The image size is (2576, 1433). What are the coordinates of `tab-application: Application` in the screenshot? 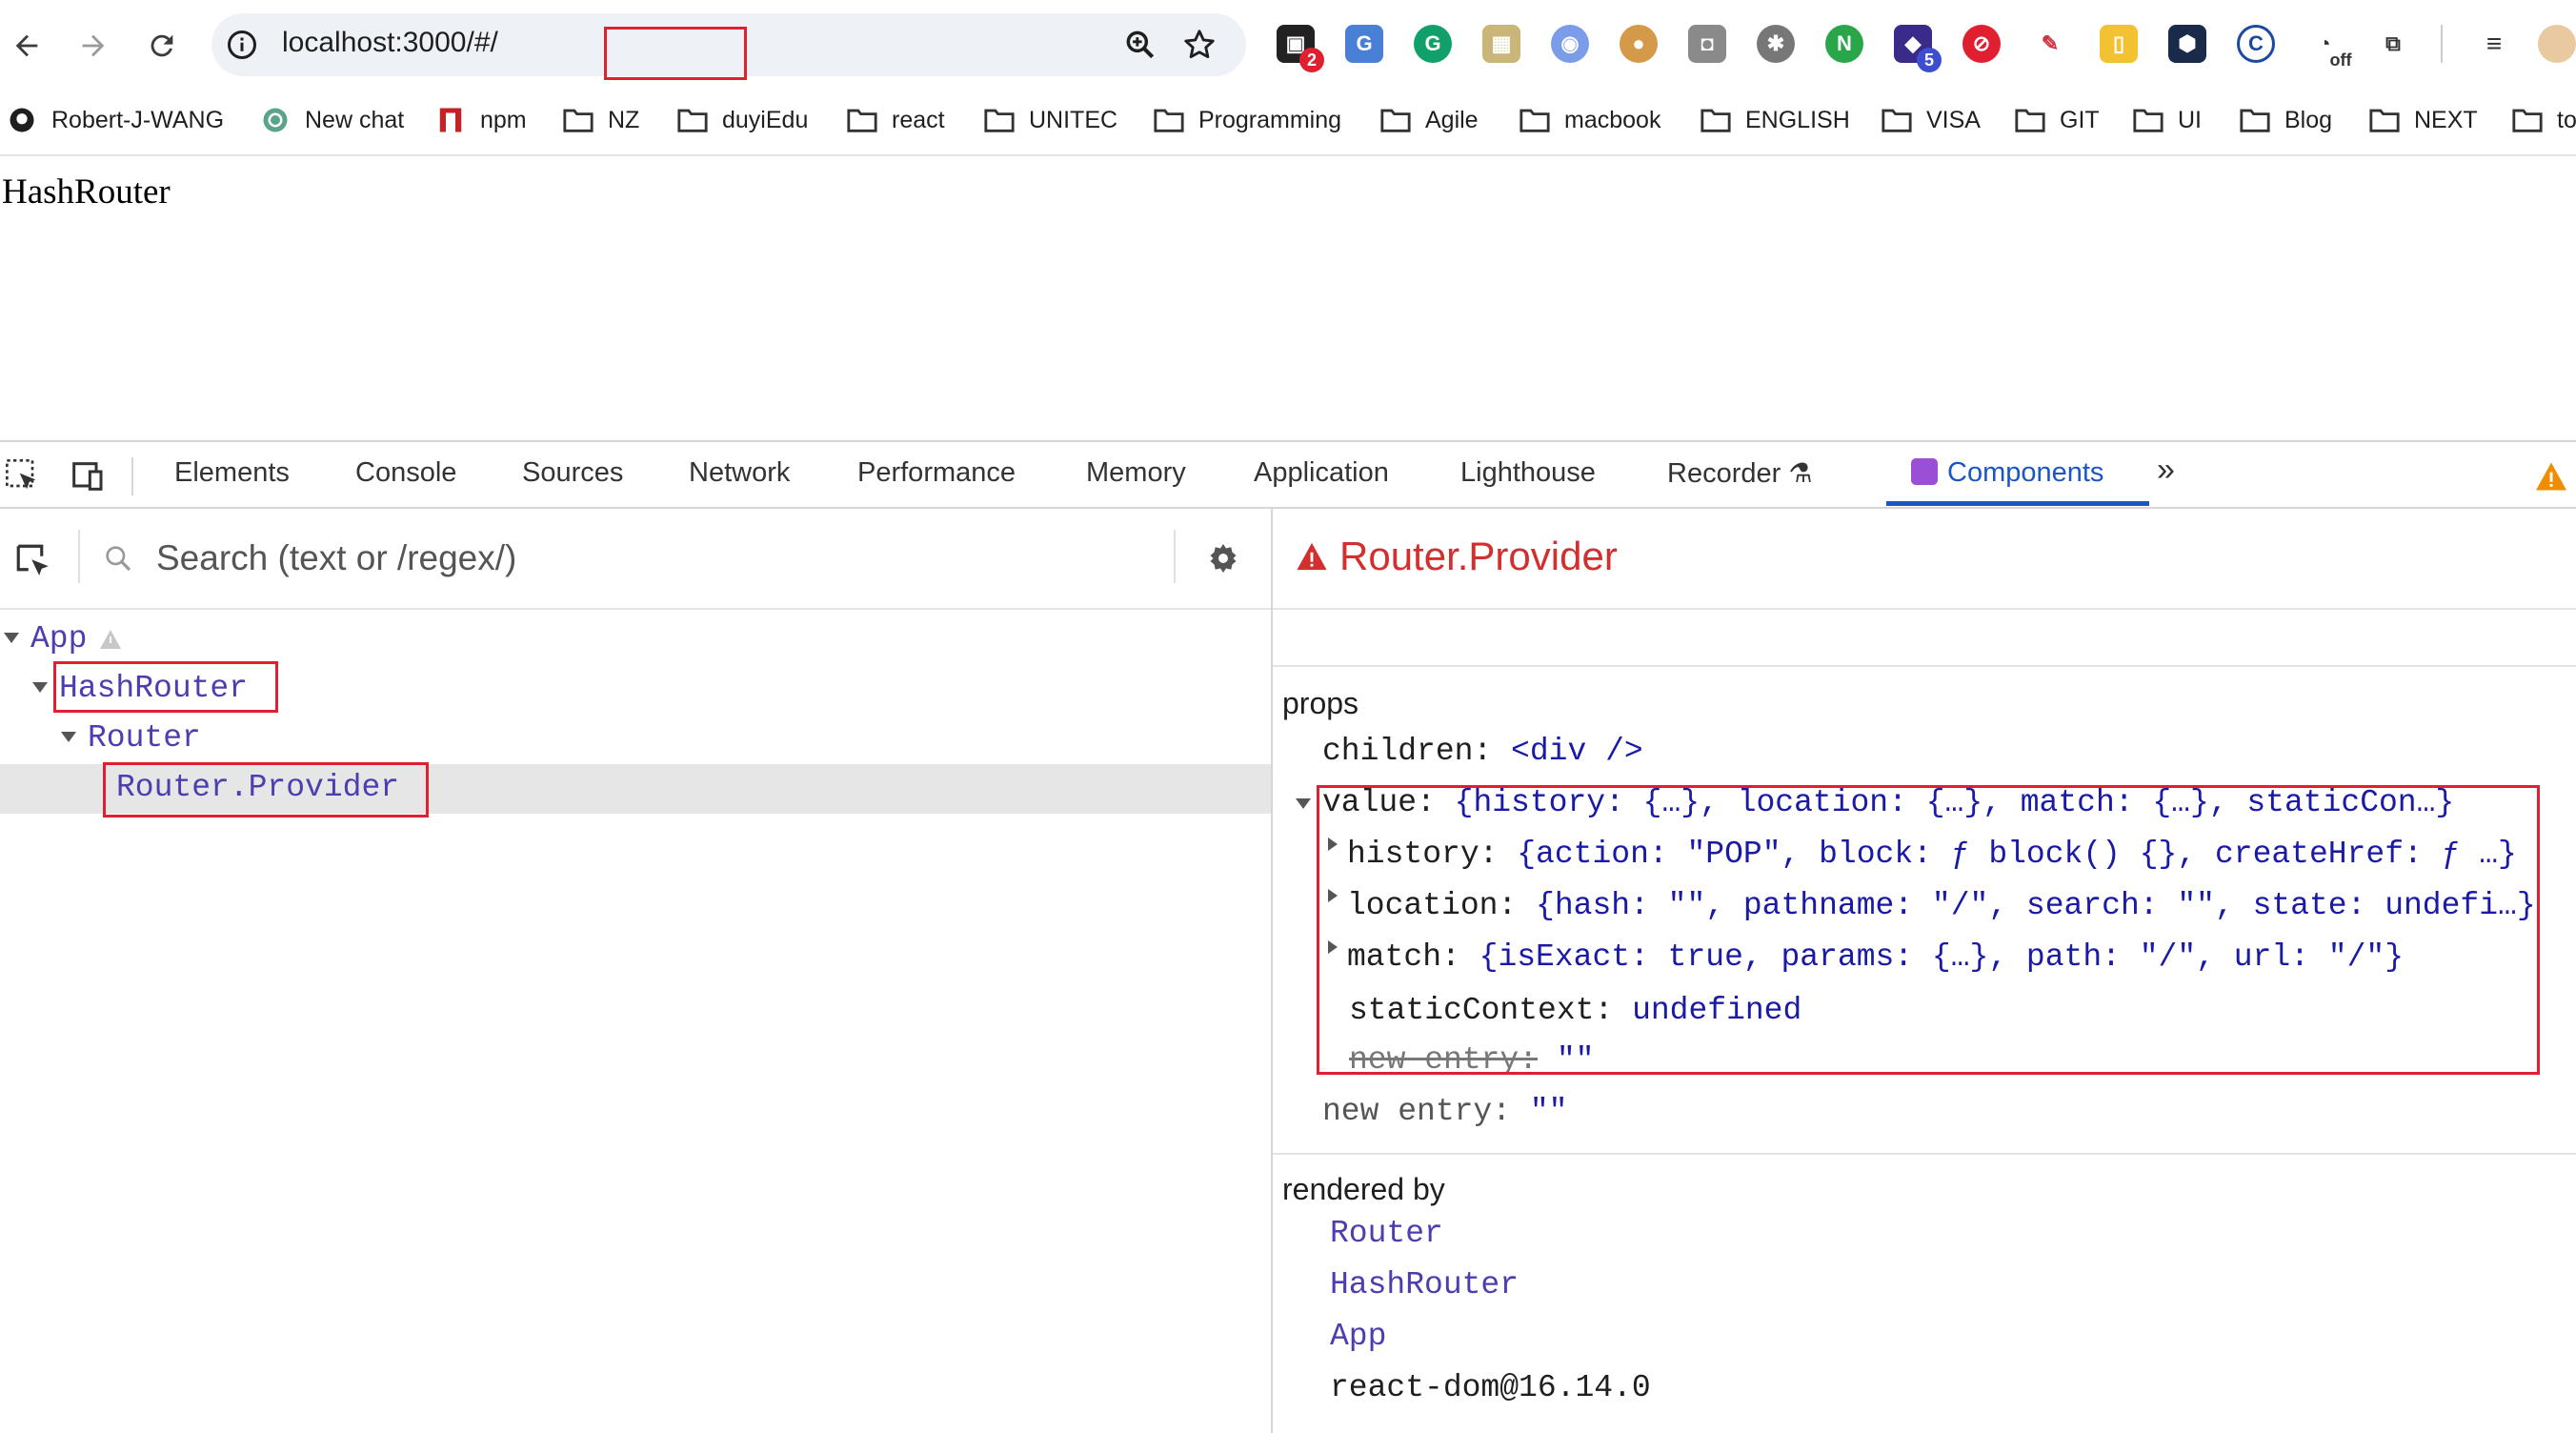 It's located at (1322, 473).